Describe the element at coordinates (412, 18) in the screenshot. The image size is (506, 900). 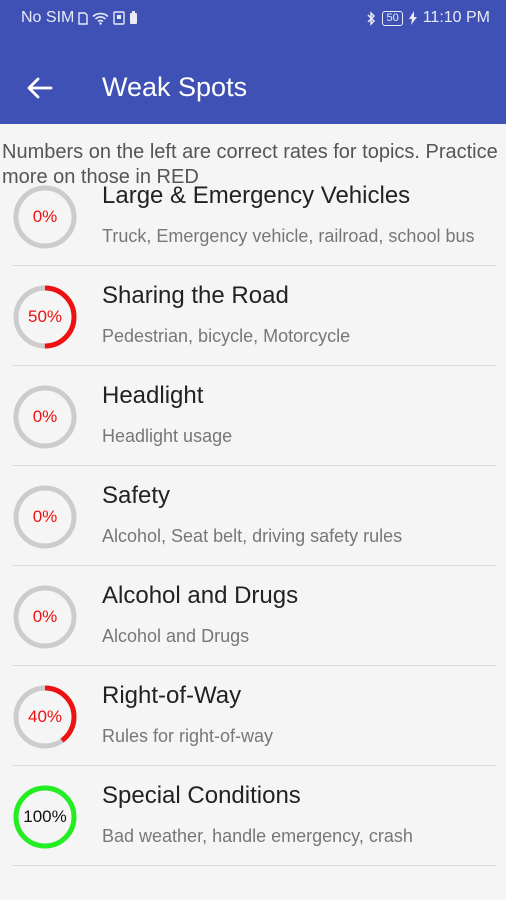
I see `charging-icon` at that location.